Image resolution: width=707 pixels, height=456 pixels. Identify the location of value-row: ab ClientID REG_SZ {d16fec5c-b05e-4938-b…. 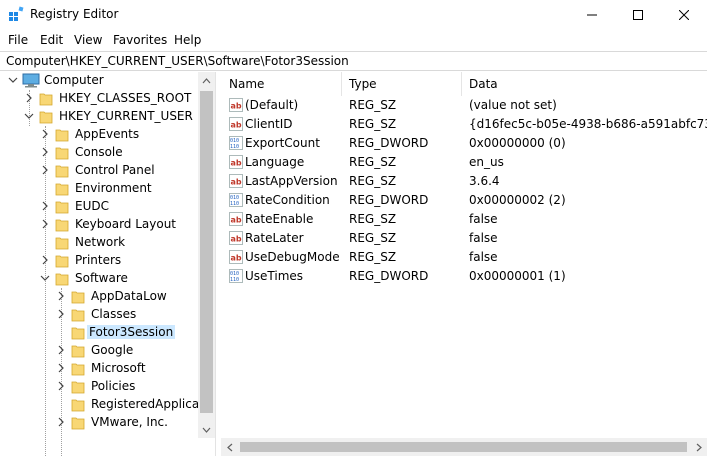
(464, 124).